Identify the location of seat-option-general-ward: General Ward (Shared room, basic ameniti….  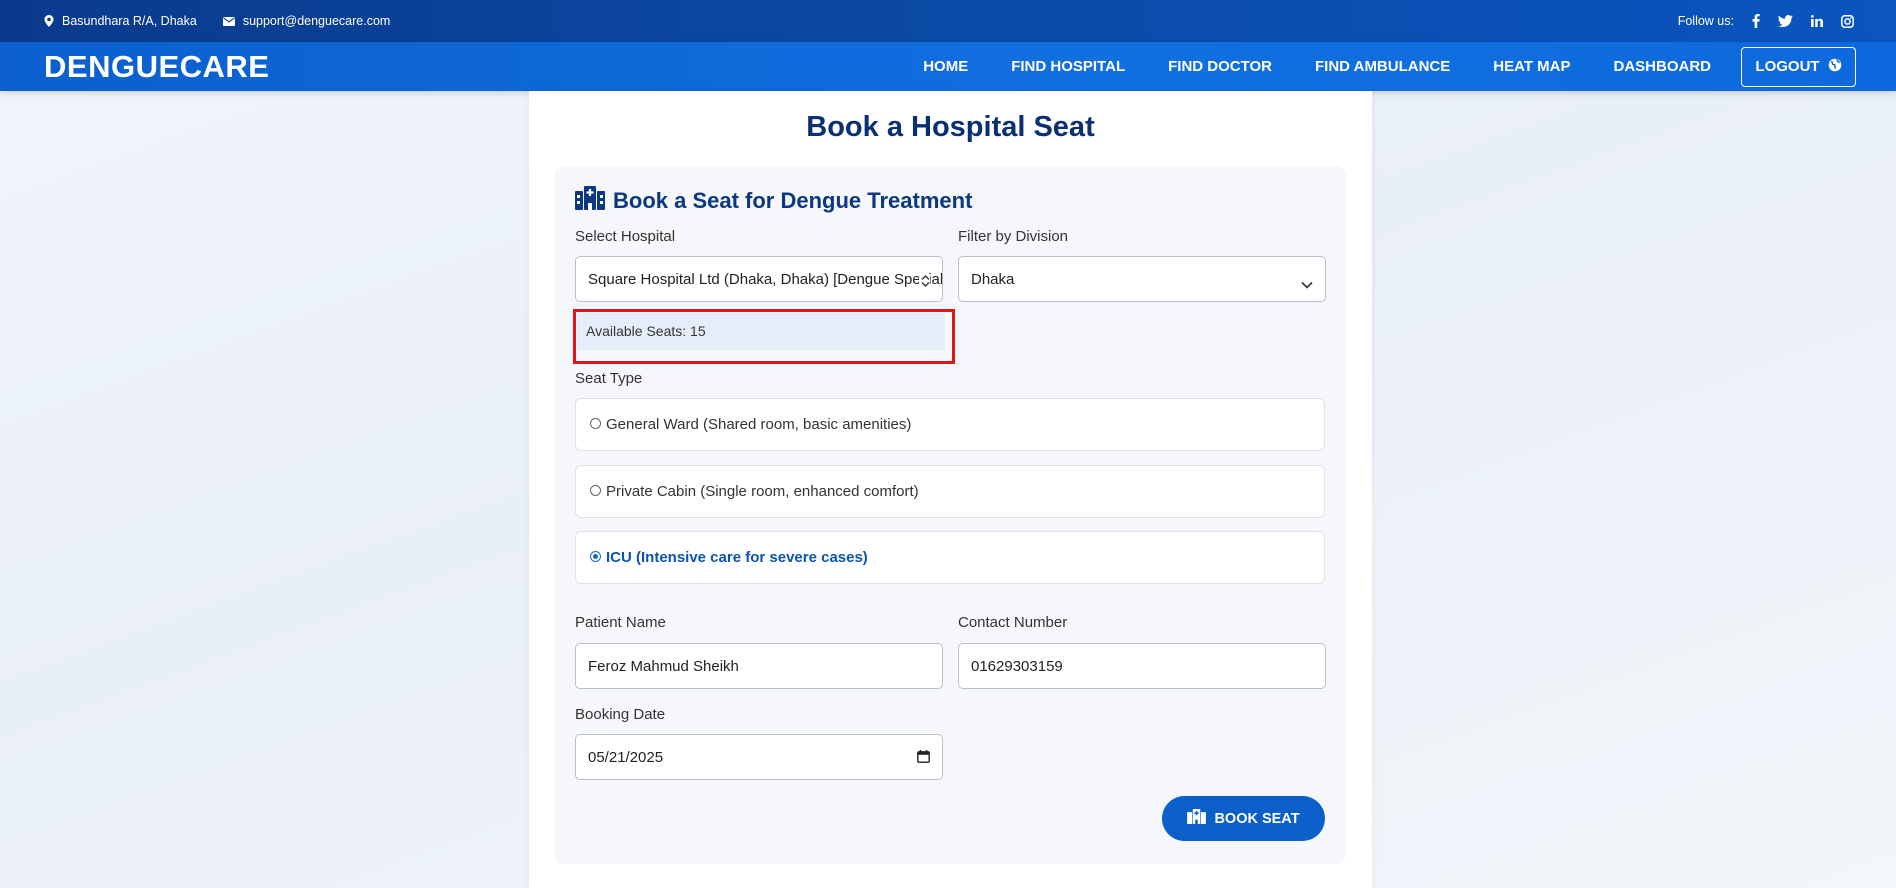
(950, 424).